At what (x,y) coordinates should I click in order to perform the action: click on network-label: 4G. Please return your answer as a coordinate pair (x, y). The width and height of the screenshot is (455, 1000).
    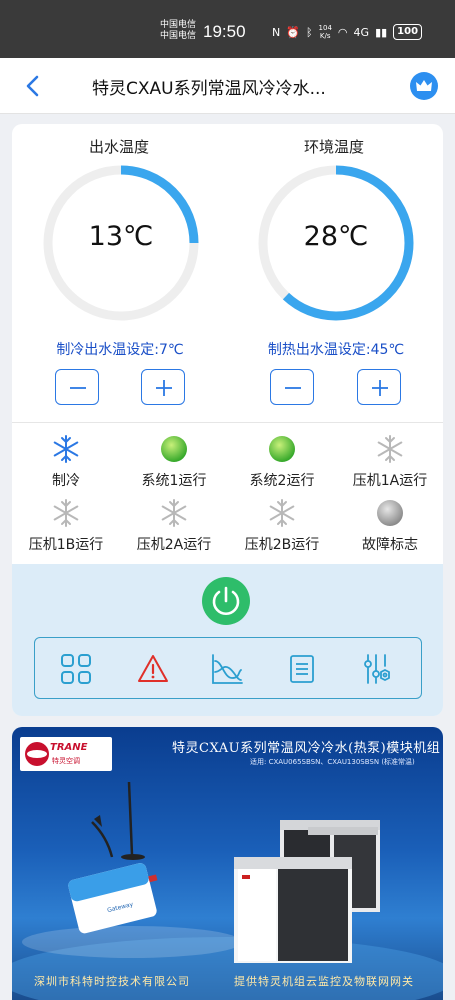
    Looking at the image, I should click on (361, 32).